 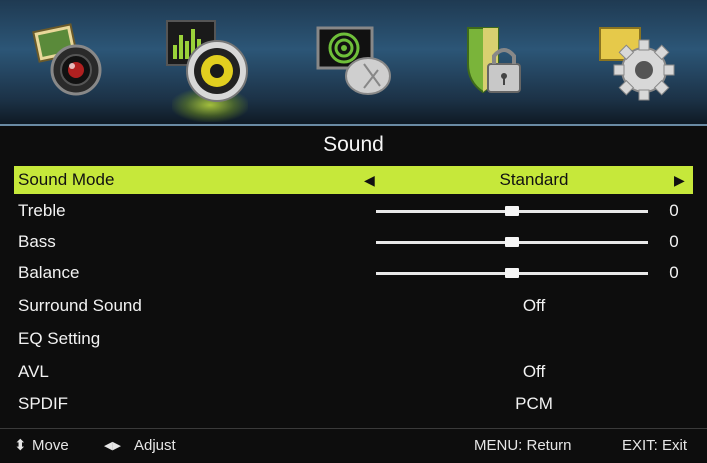 I want to click on surround-label: Surround Sound, so click(x=80, y=305).